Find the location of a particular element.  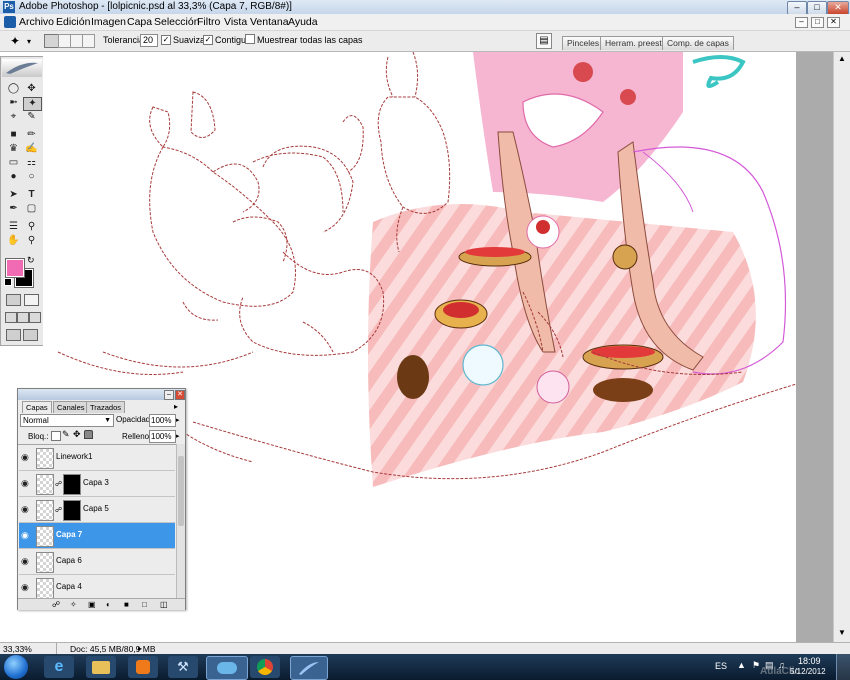

tab-capas: Capas is located at coordinates (37, 407).